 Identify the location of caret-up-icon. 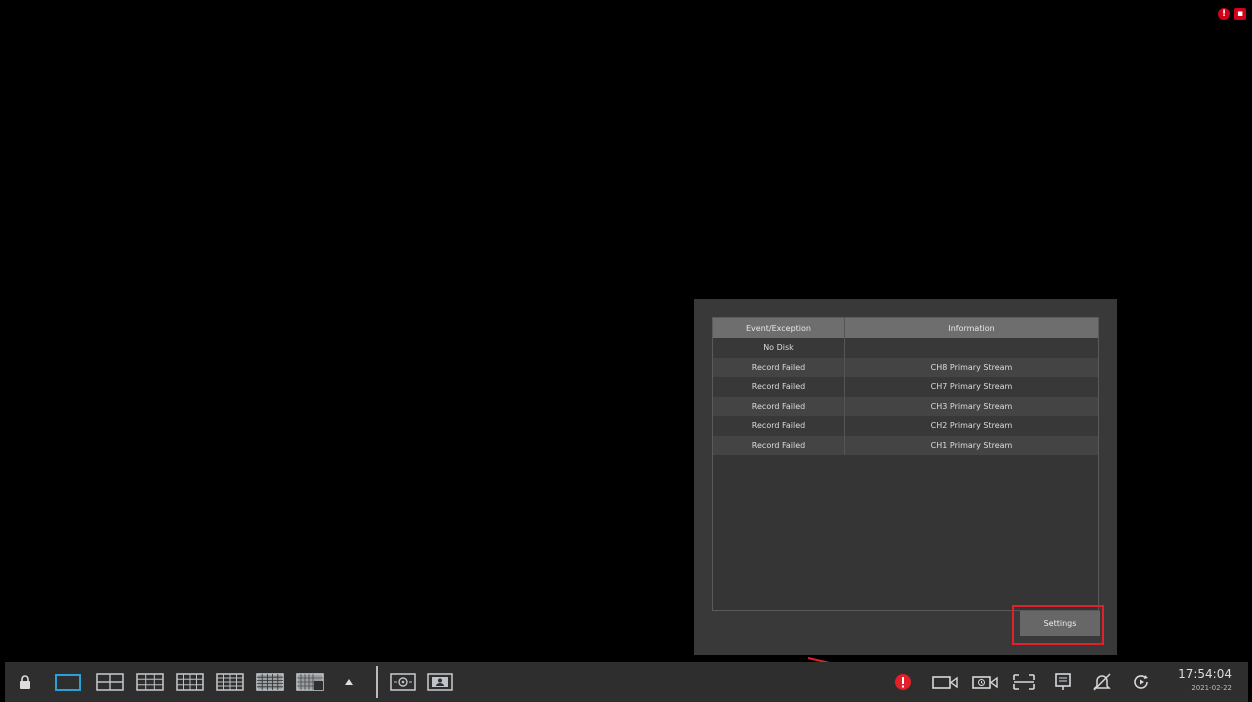
(349, 682).